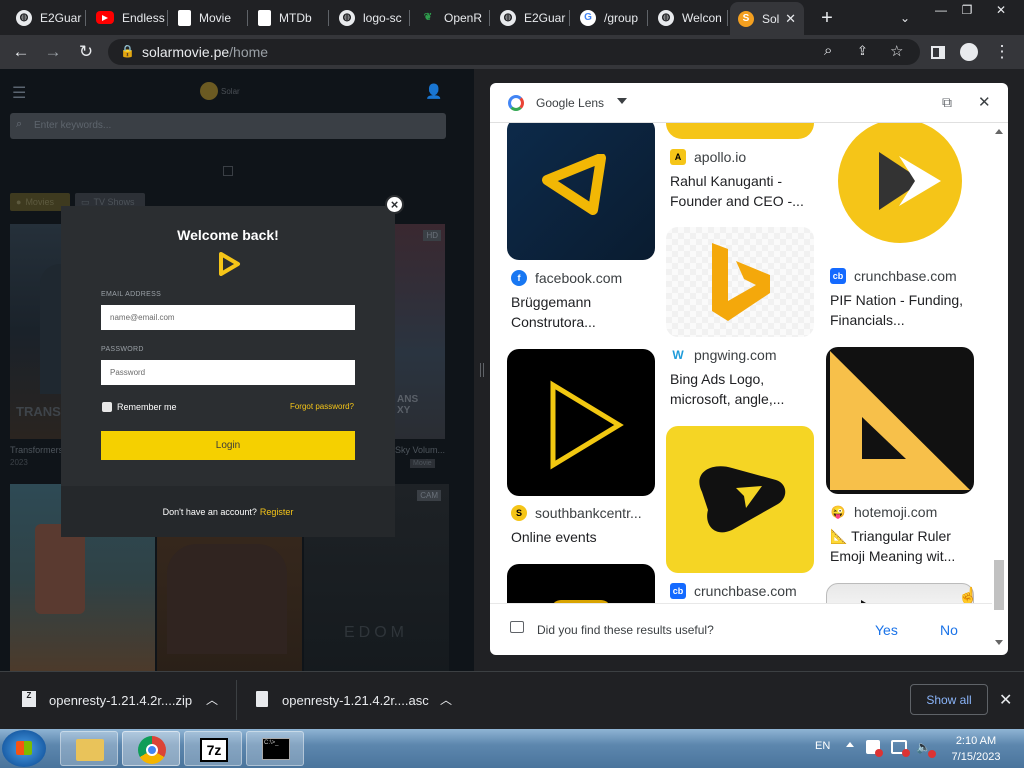  I want to click on close-downloads-icon: ✕, so click(1005, 700).